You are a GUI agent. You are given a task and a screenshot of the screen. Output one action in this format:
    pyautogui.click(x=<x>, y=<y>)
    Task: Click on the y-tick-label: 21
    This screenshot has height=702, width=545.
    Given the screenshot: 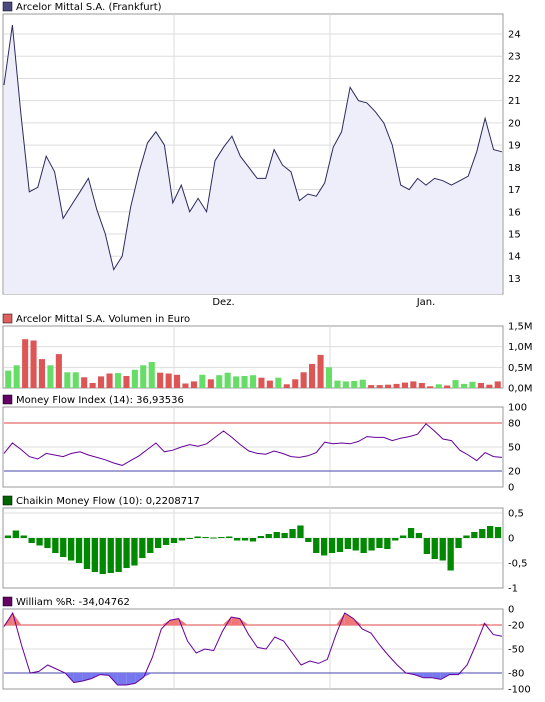 What is the action you would take?
    pyautogui.click(x=514, y=101)
    